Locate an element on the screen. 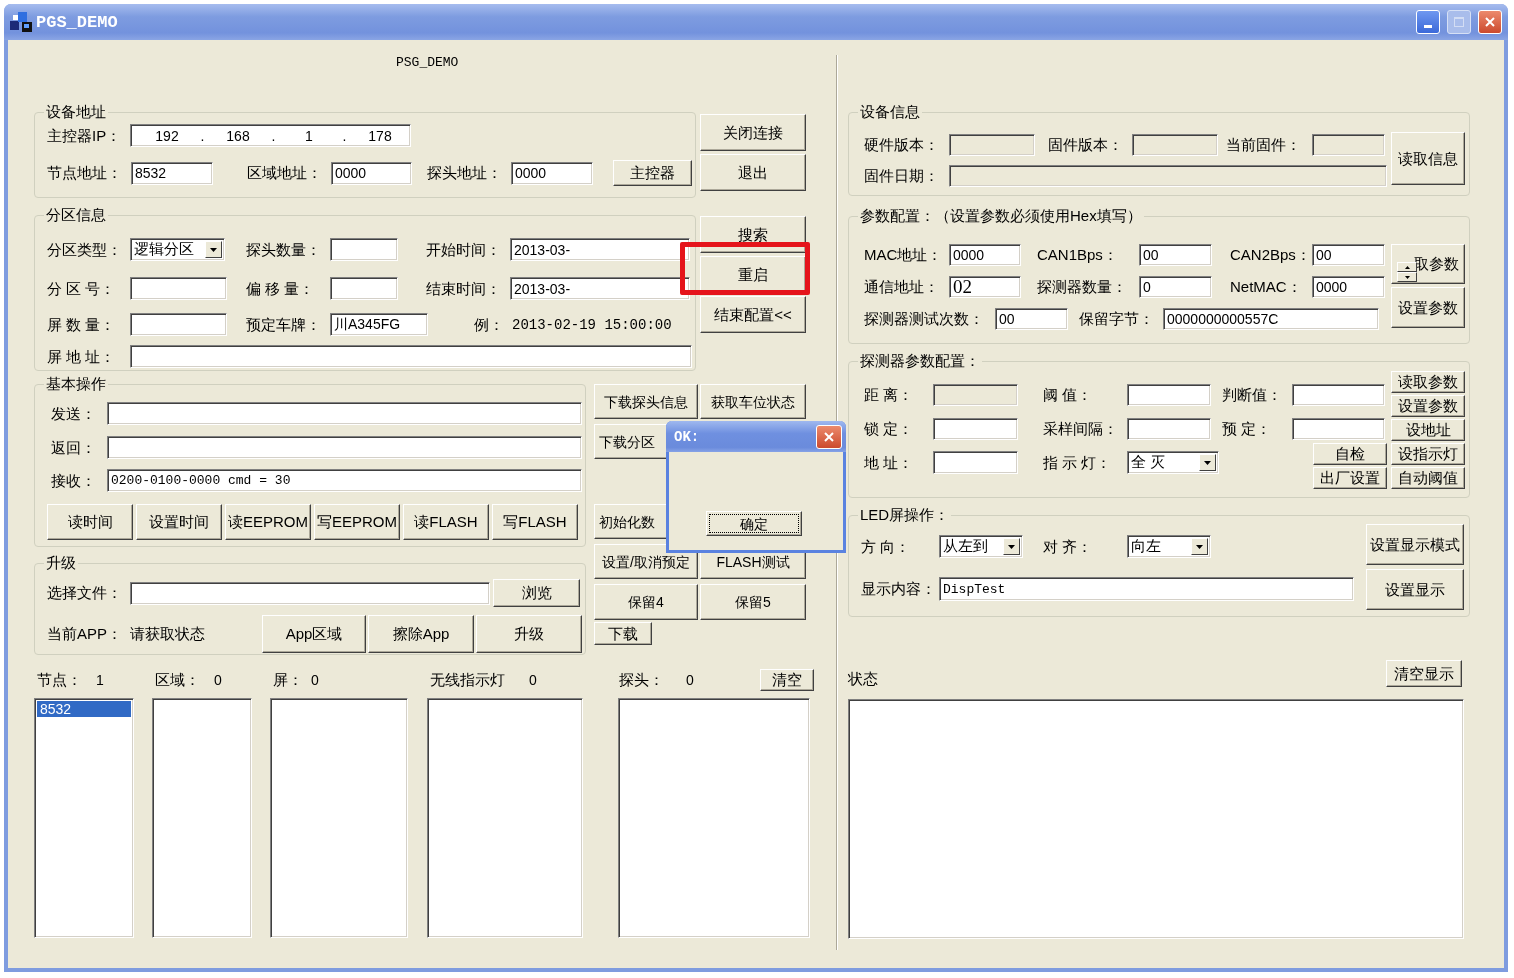 This screenshot has height=978, width=1514. clear-display-button: 清空显示 is located at coordinates (1424, 673).